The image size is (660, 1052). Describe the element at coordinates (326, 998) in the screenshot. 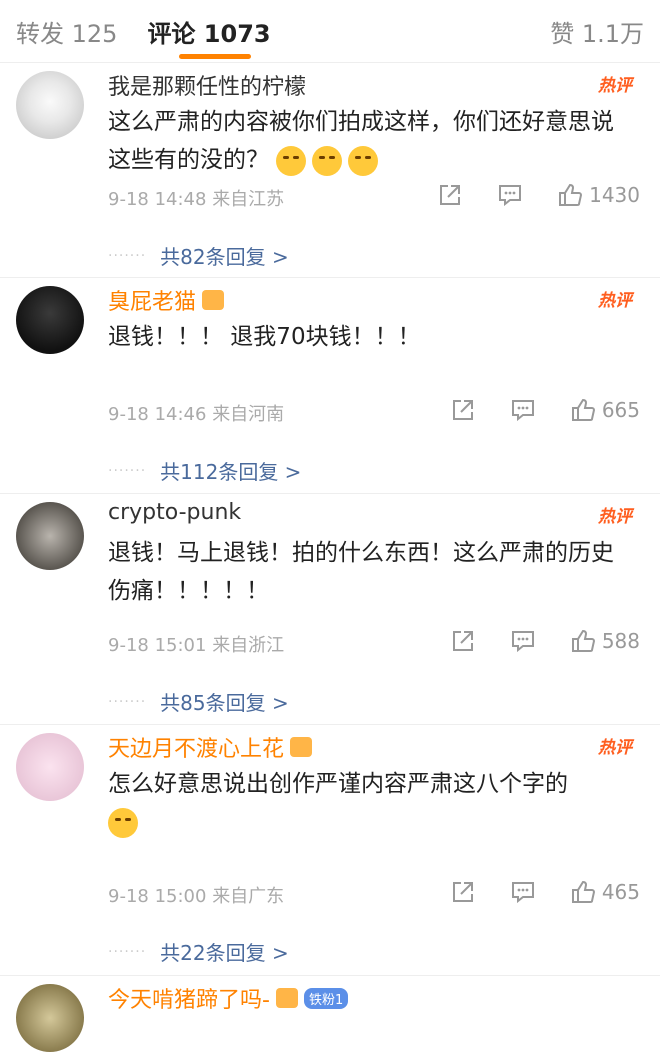

I see `fan-badge: 铁粉1` at that location.